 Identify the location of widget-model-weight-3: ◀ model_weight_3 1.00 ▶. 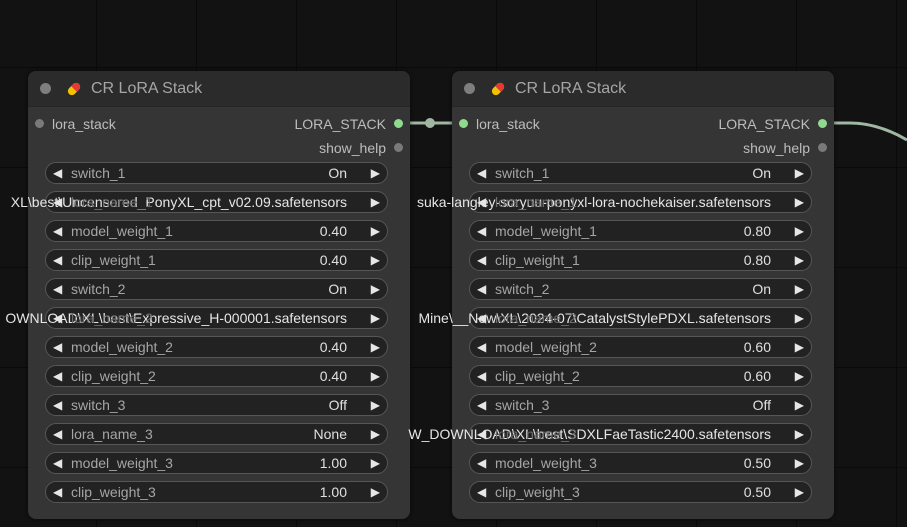
(216, 463).